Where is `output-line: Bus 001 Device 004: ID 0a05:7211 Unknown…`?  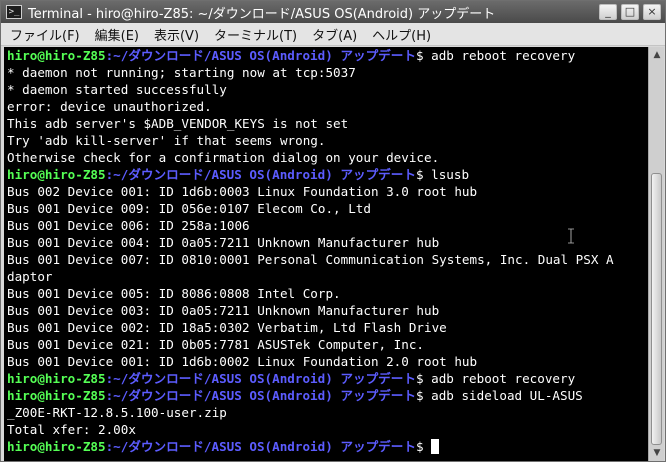
output-line: Bus 001 Device 004: ID 0a05:7211 Unknown… is located at coordinates (223, 242).